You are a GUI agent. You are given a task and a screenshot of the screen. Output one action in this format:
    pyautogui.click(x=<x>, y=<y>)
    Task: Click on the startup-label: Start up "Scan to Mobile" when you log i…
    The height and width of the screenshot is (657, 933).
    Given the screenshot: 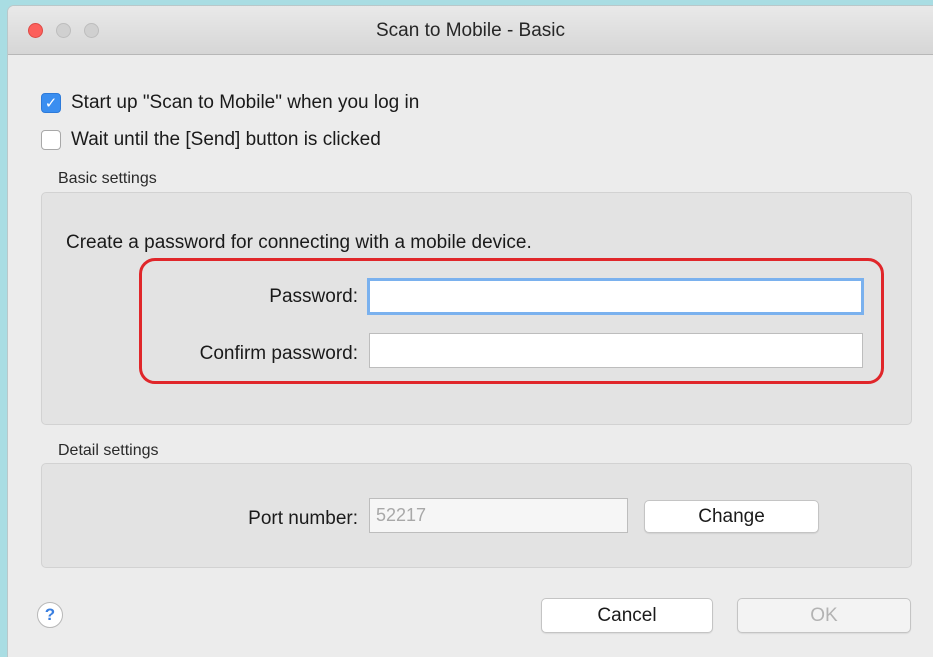 What is the action you would take?
    pyautogui.click(x=245, y=102)
    